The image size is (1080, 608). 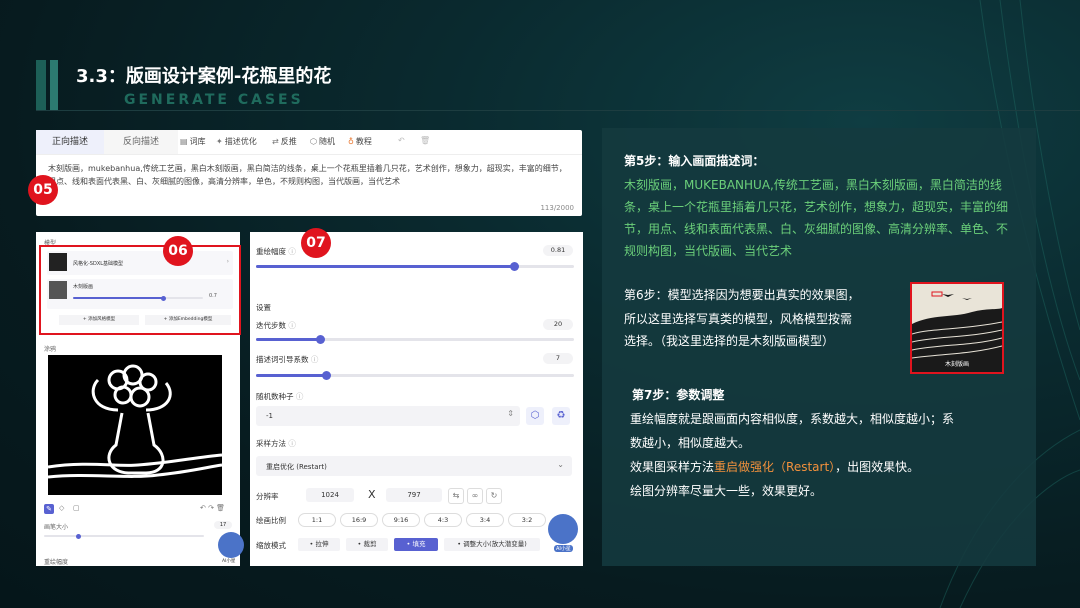 I want to click on tutorial-button: ♁ 教程, so click(x=360, y=141).